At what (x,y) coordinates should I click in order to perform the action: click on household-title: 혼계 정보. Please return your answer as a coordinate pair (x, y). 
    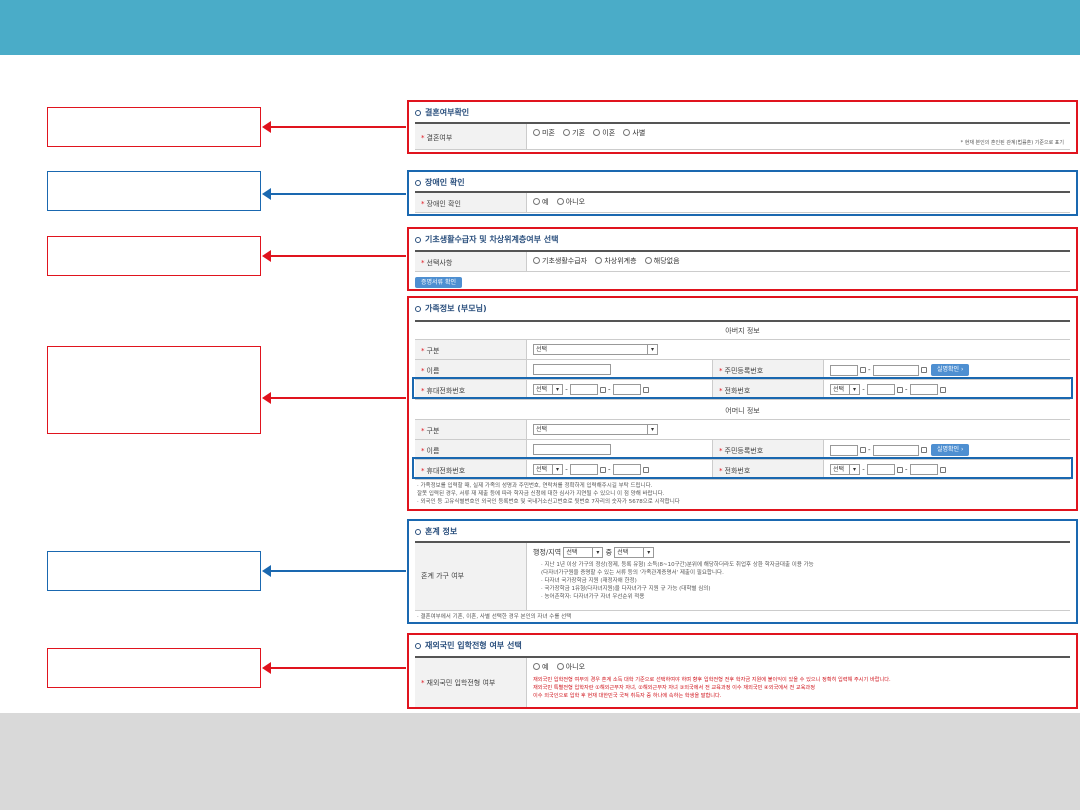
    Looking at the image, I should click on (436, 531).